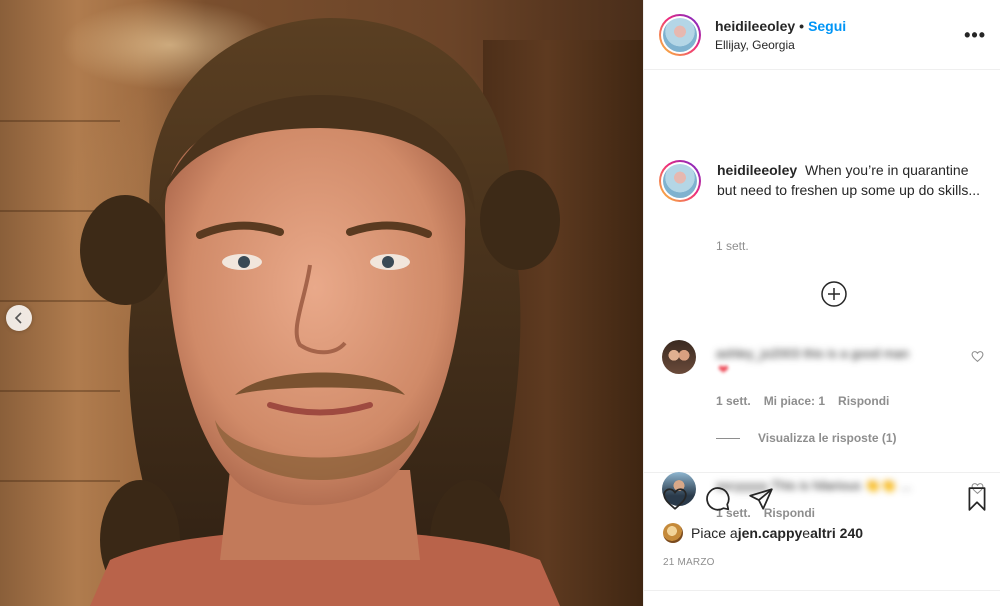 The image size is (1000, 606). I want to click on post-location: Ellijay, Georgia, so click(839, 45).